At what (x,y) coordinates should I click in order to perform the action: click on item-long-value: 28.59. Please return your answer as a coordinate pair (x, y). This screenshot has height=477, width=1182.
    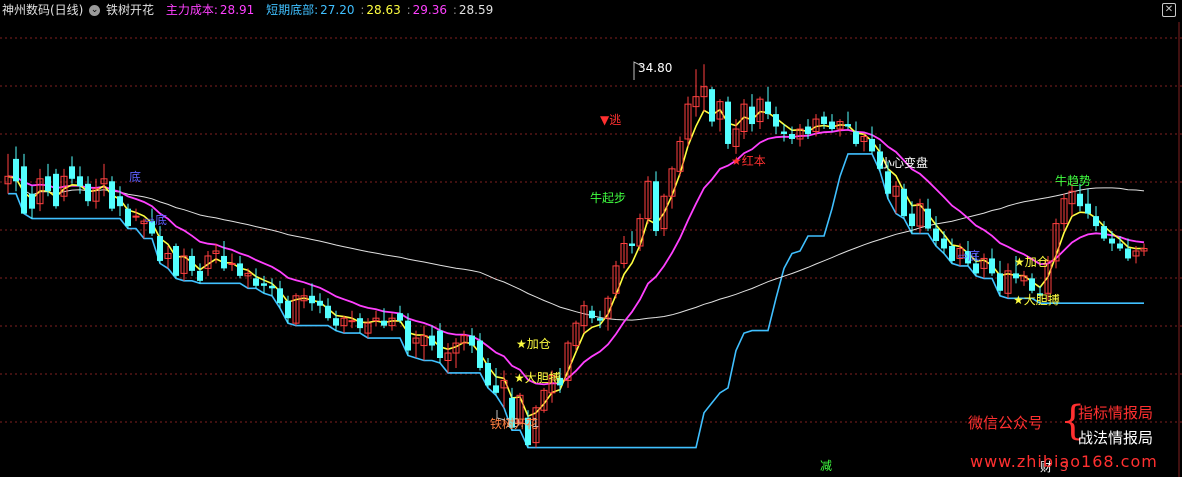
    Looking at the image, I should click on (476, 10).